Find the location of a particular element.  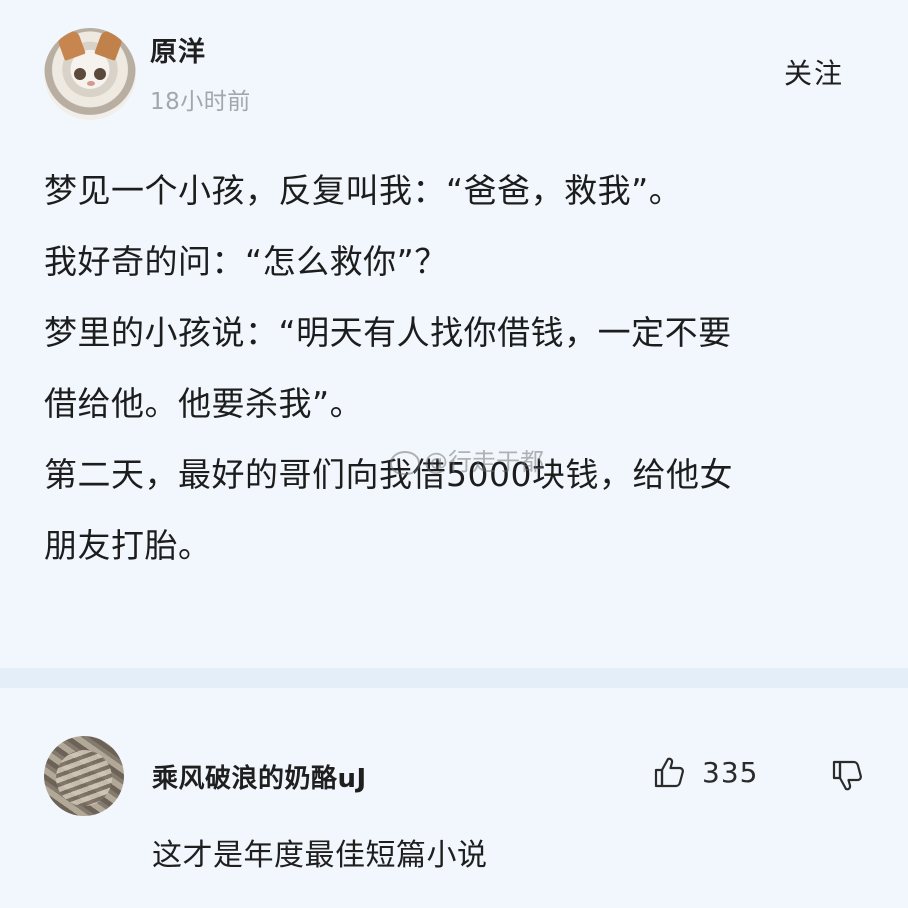

commenter-name: 乘风破浪的奶酪uJ is located at coordinates (259, 776).